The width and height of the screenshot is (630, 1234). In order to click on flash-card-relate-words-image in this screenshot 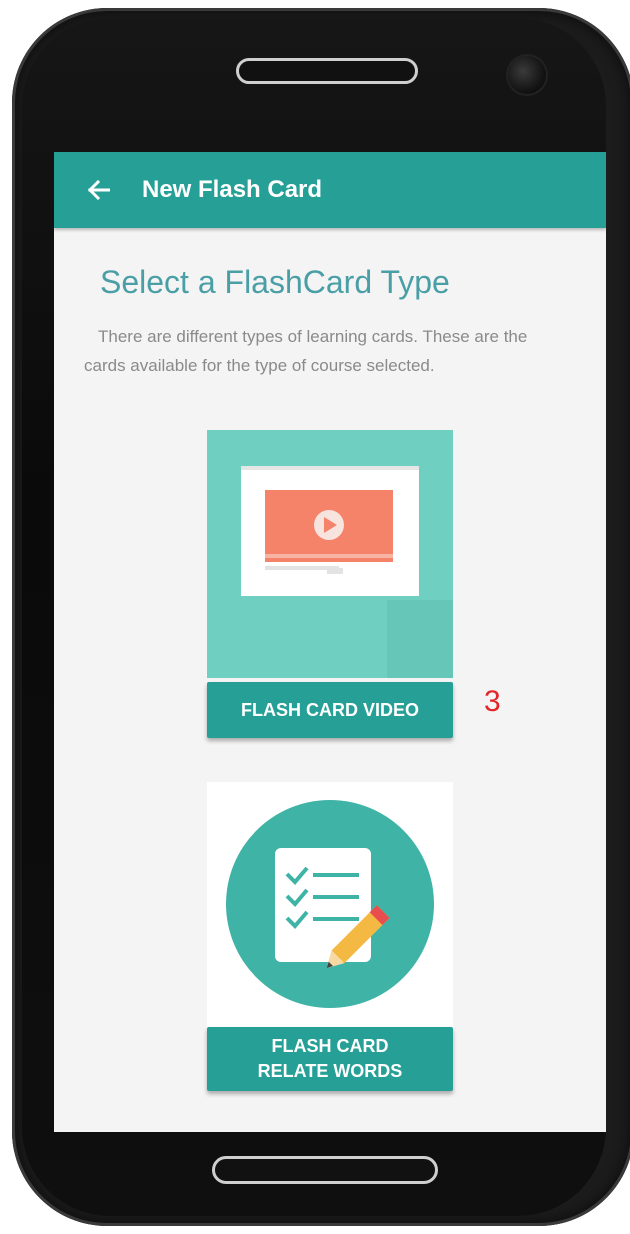, I will do `click(330, 906)`.